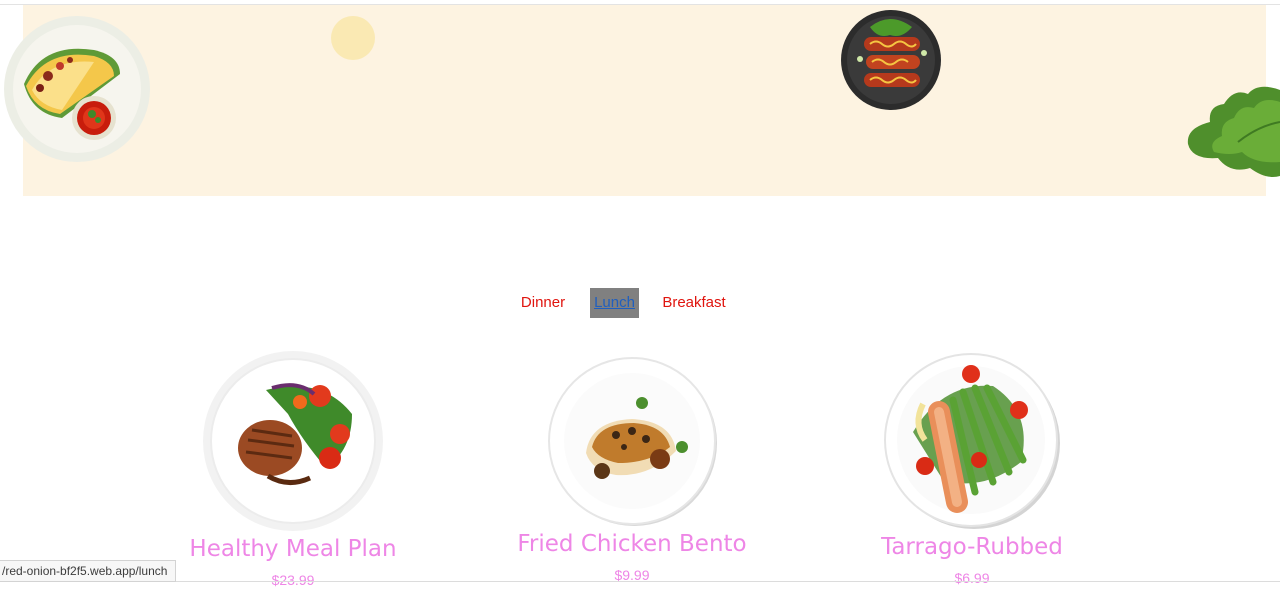 This screenshot has height=590, width=1280. What do you see at coordinates (614, 303) in the screenshot?
I see `tab-lunch: Lunch` at bounding box center [614, 303].